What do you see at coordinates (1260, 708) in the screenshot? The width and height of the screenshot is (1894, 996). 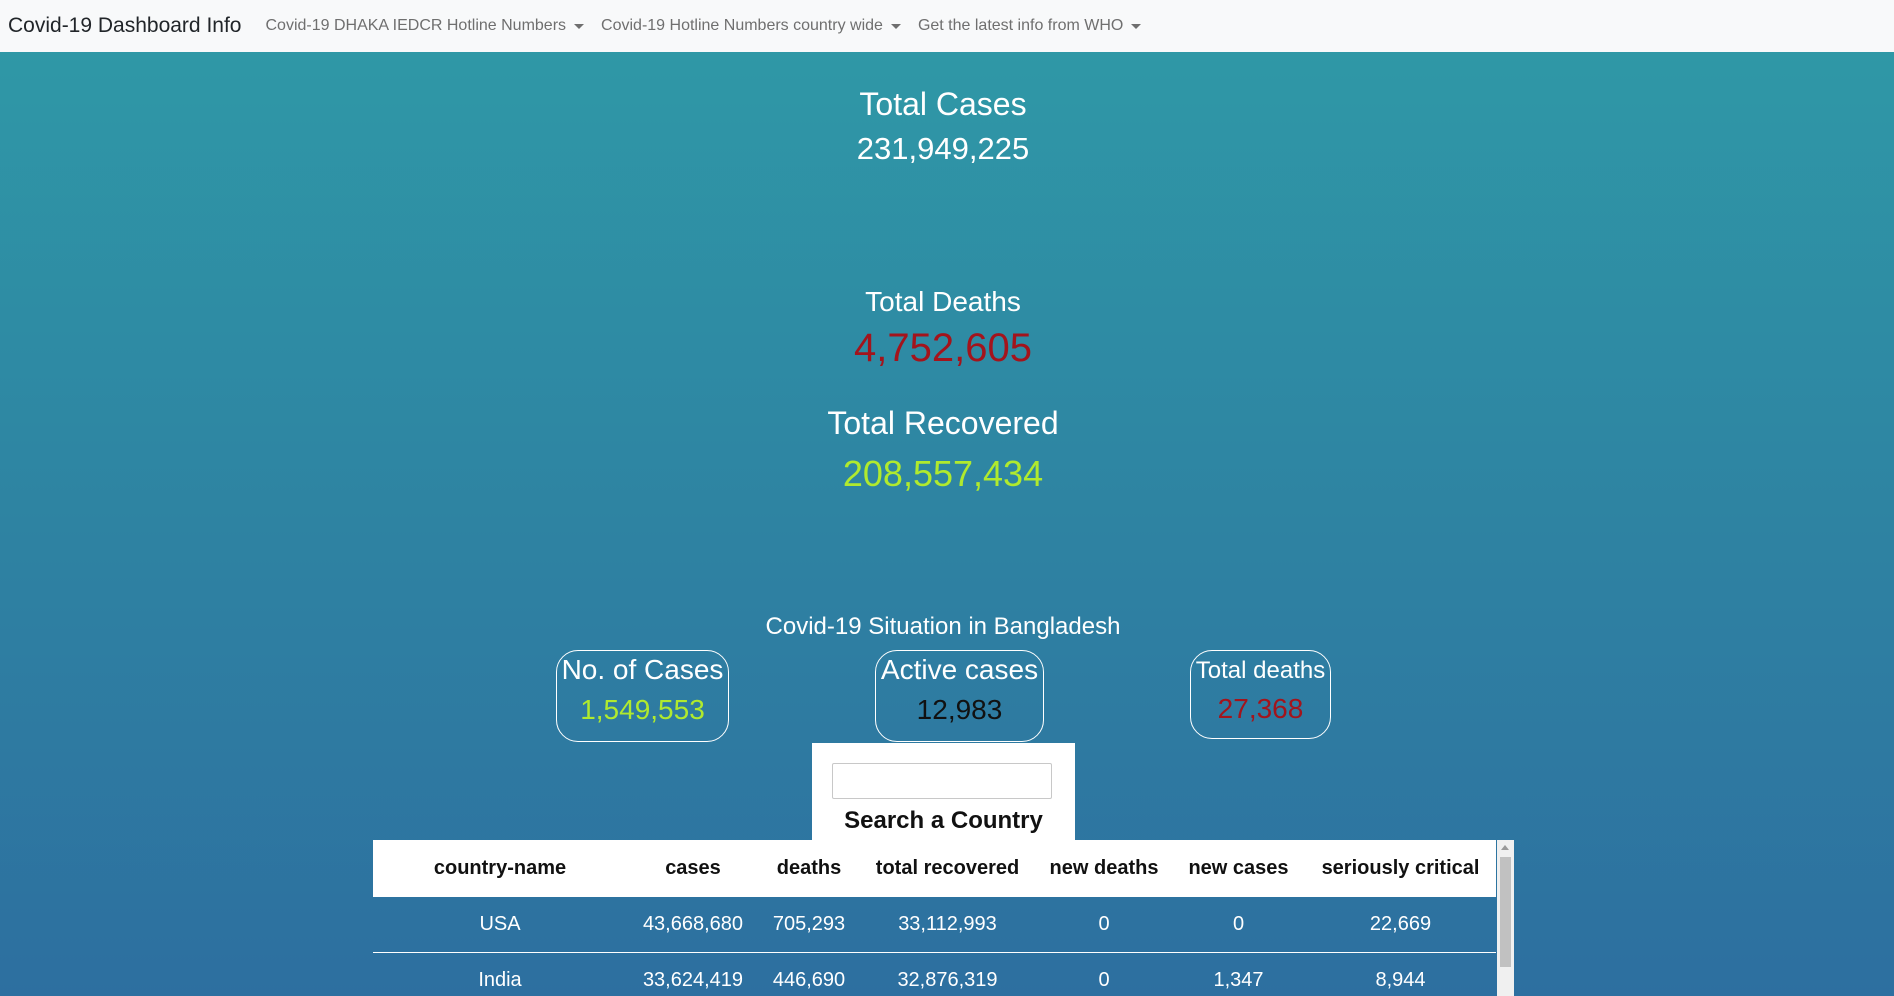 I see `bd-deaths-value: 27,368` at bounding box center [1260, 708].